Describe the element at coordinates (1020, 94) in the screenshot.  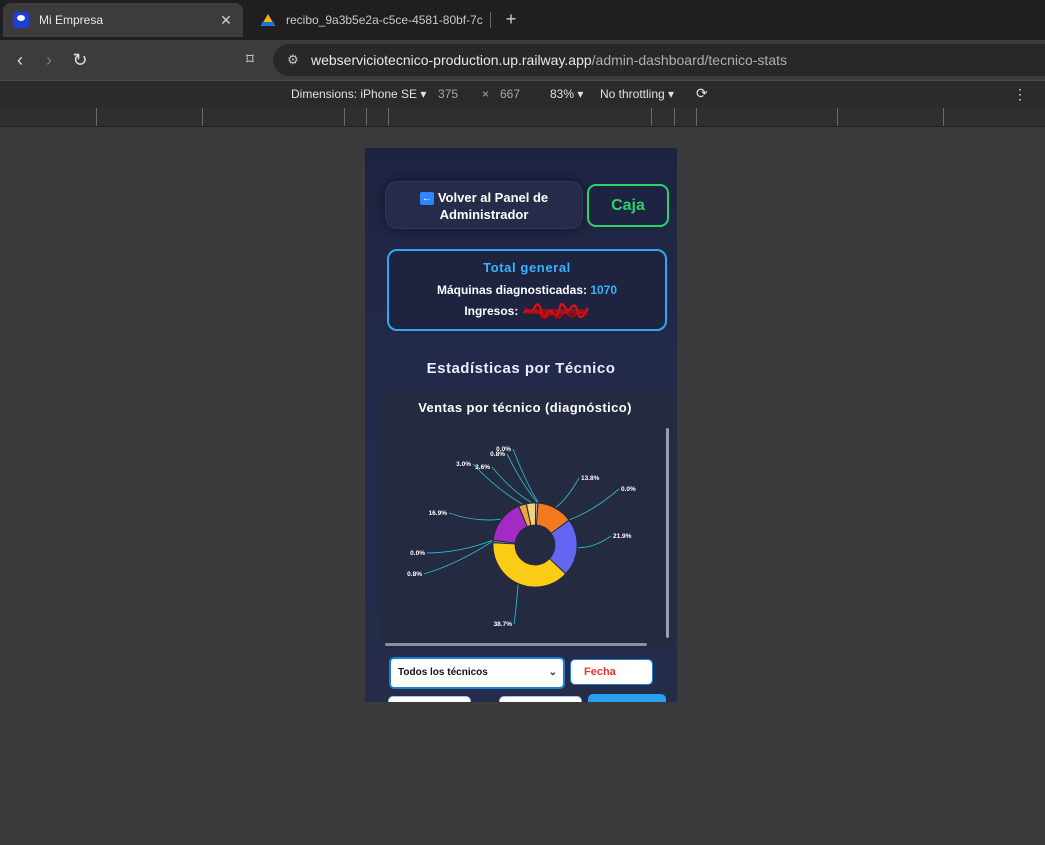
I see `more-options-icon: ⋮` at that location.